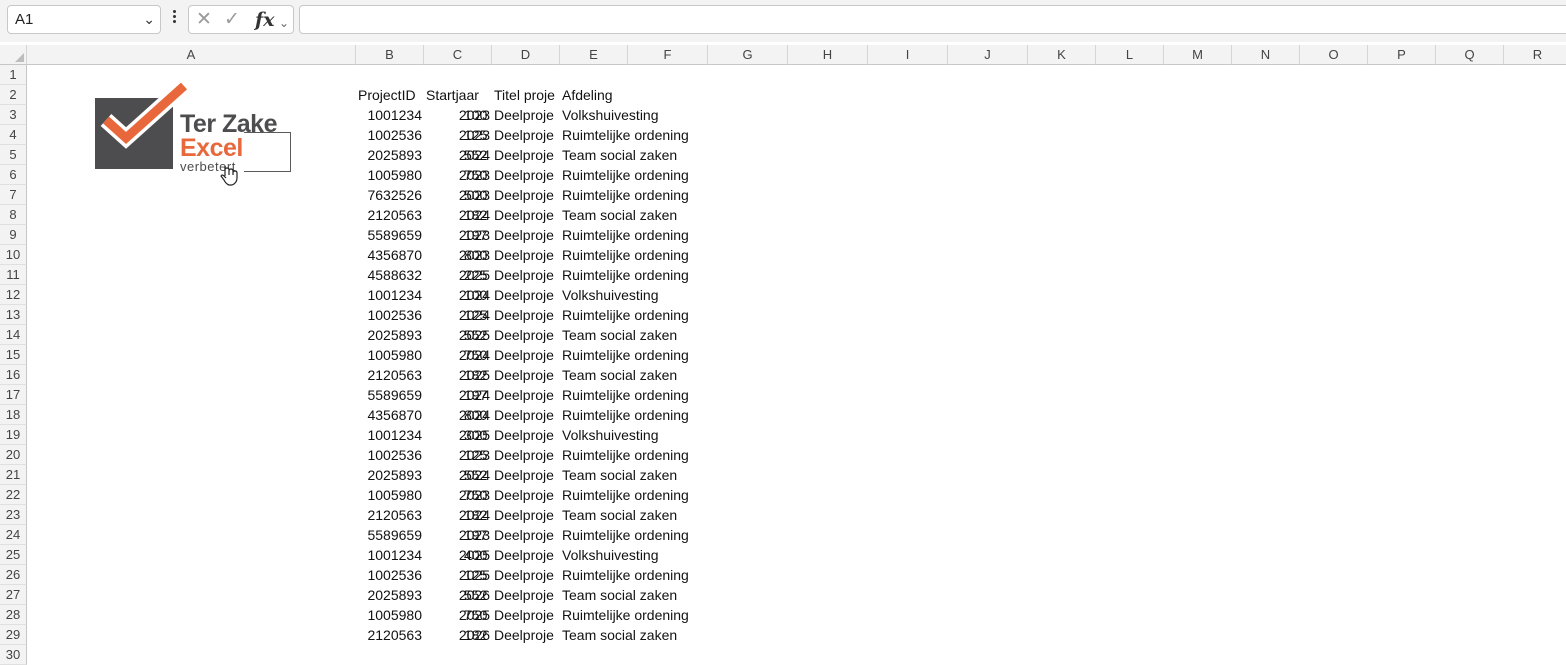 Image resolution: width=1566 pixels, height=665 pixels. What do you see at coordinates (988, 55) in the screenshot?
I see `column-header-j: J` at bounding box center [988, 55].